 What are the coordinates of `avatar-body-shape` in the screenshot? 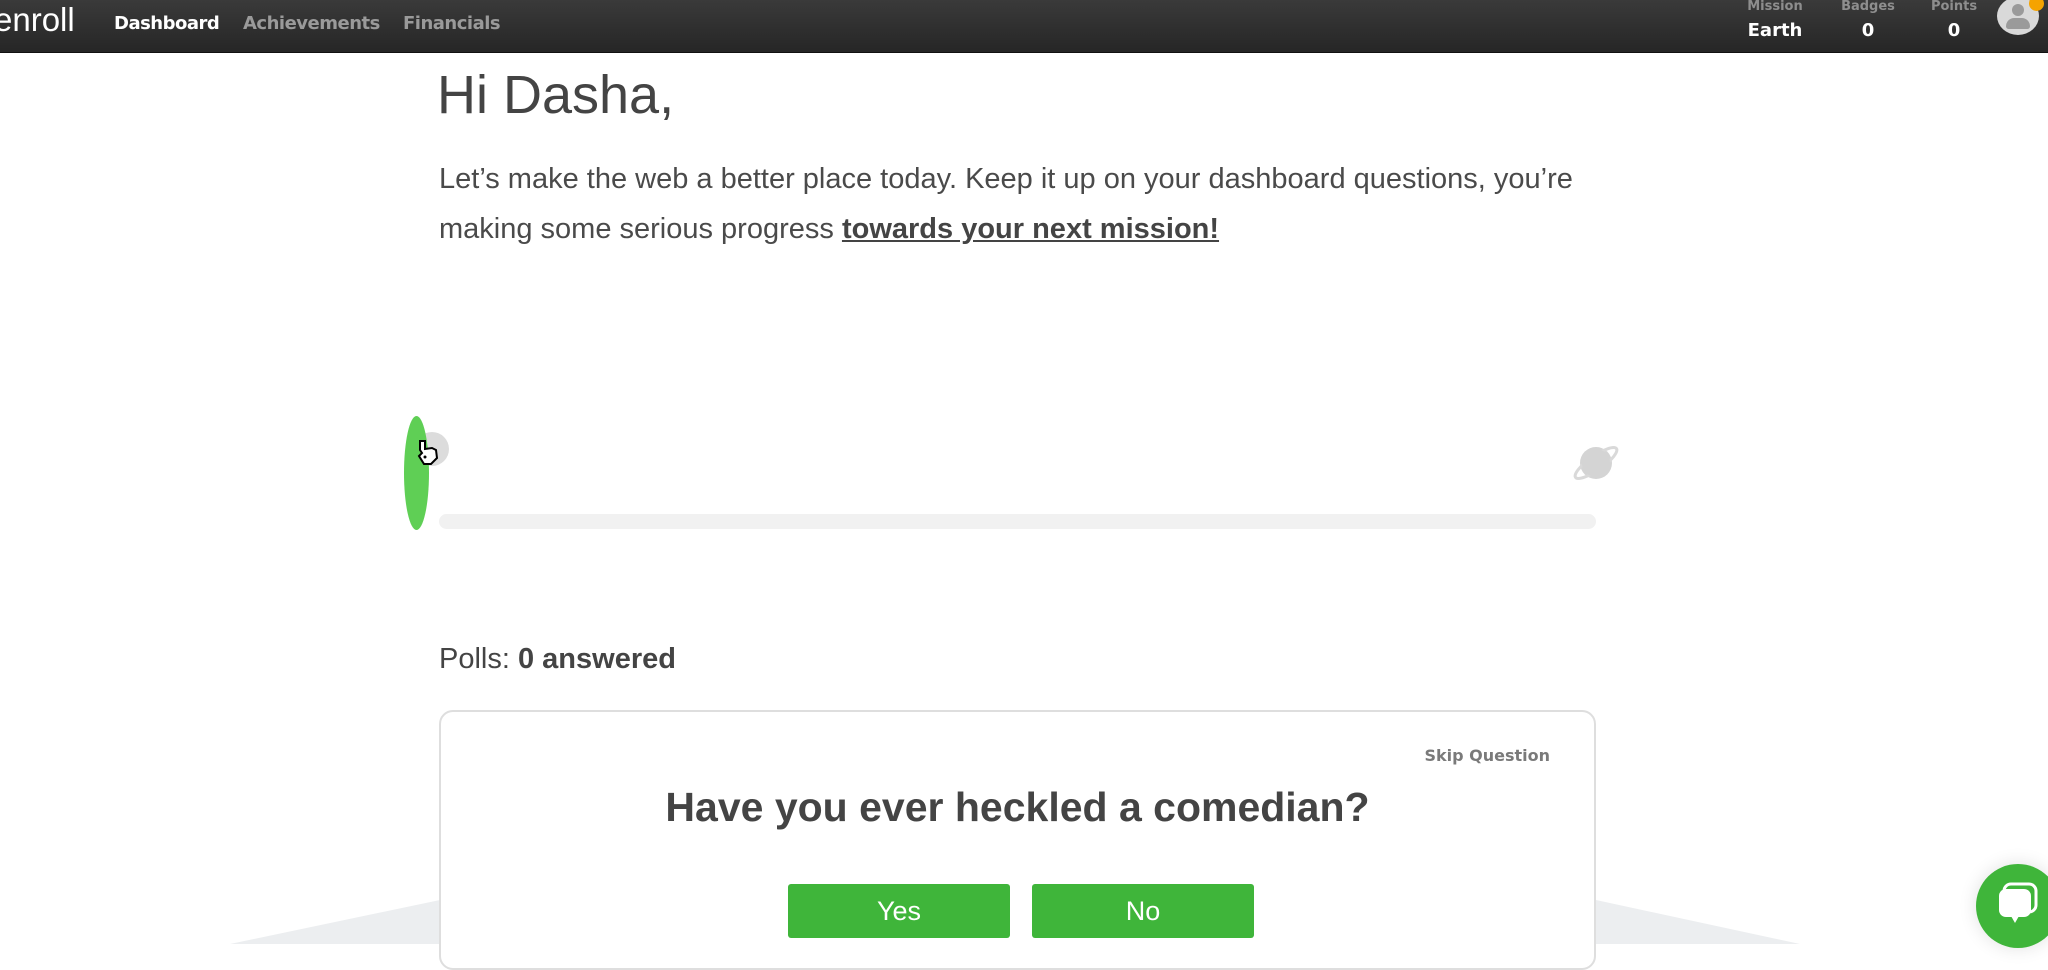 It's located at (2018, 23).